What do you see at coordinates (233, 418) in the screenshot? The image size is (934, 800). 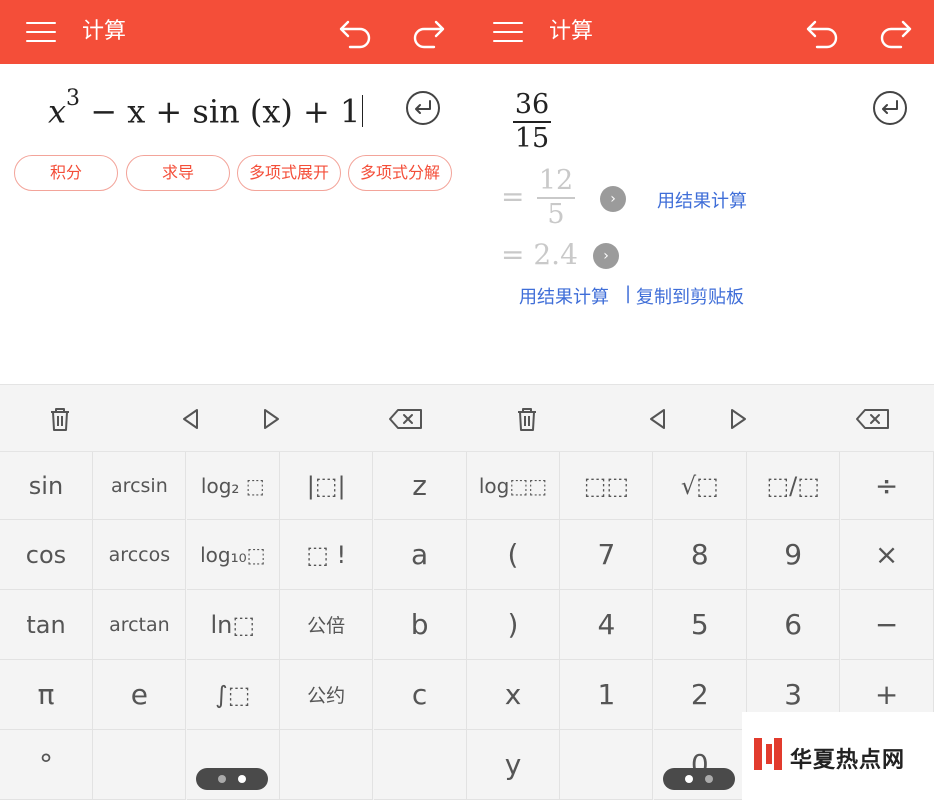 I see `left-keyboard-toolbar` at bounding box center [233, 418].